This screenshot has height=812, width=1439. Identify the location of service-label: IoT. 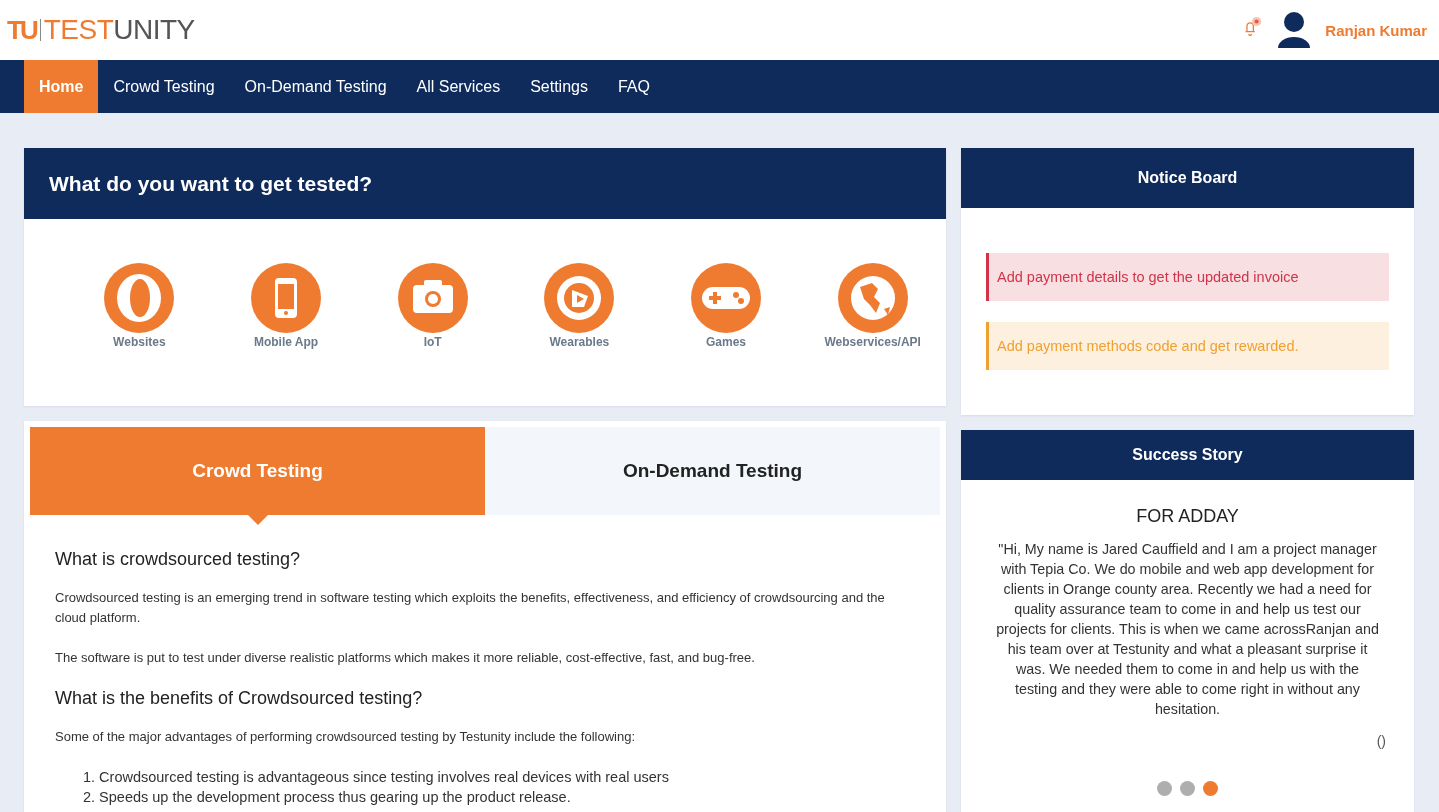
(432, 342).